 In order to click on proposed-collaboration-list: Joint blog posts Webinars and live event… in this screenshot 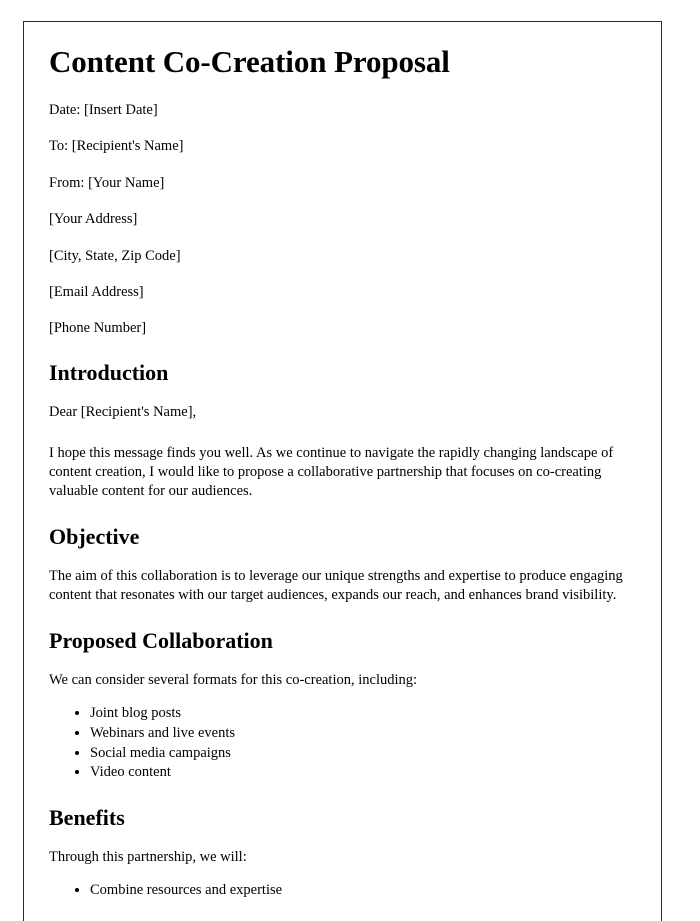, I will do `click(340, 743)`.